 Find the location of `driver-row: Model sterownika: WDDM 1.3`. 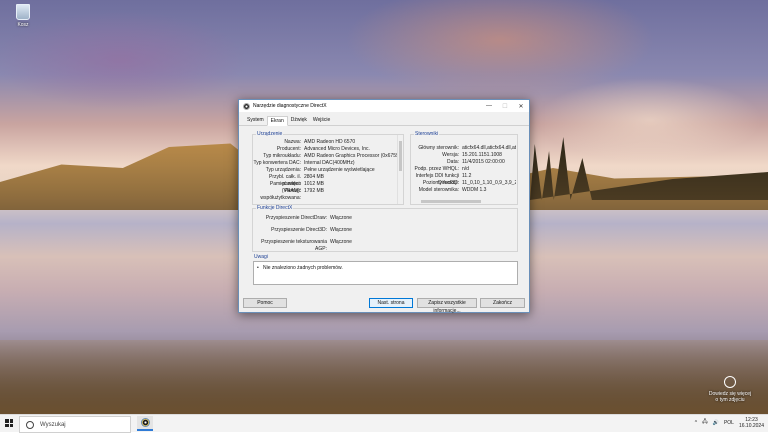

driver-row: Model sterownika: WDDM 1.3 is located at coordinates (452, 190).